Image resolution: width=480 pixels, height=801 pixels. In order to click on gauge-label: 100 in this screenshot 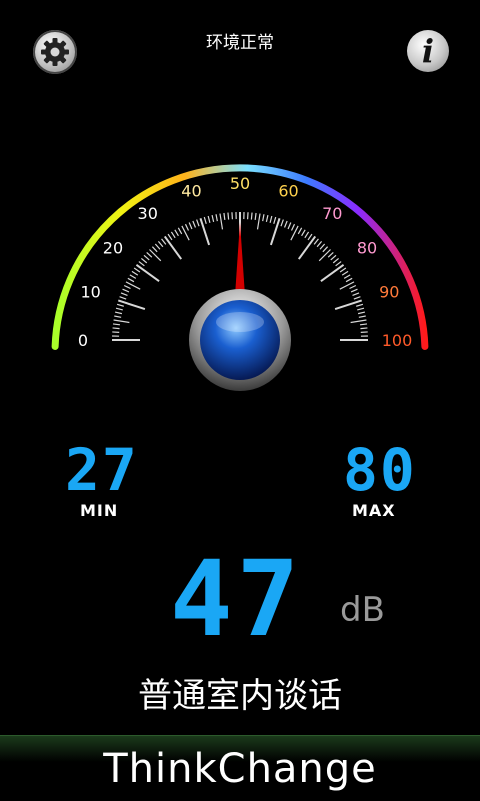, I will do `click(397, 340)`.